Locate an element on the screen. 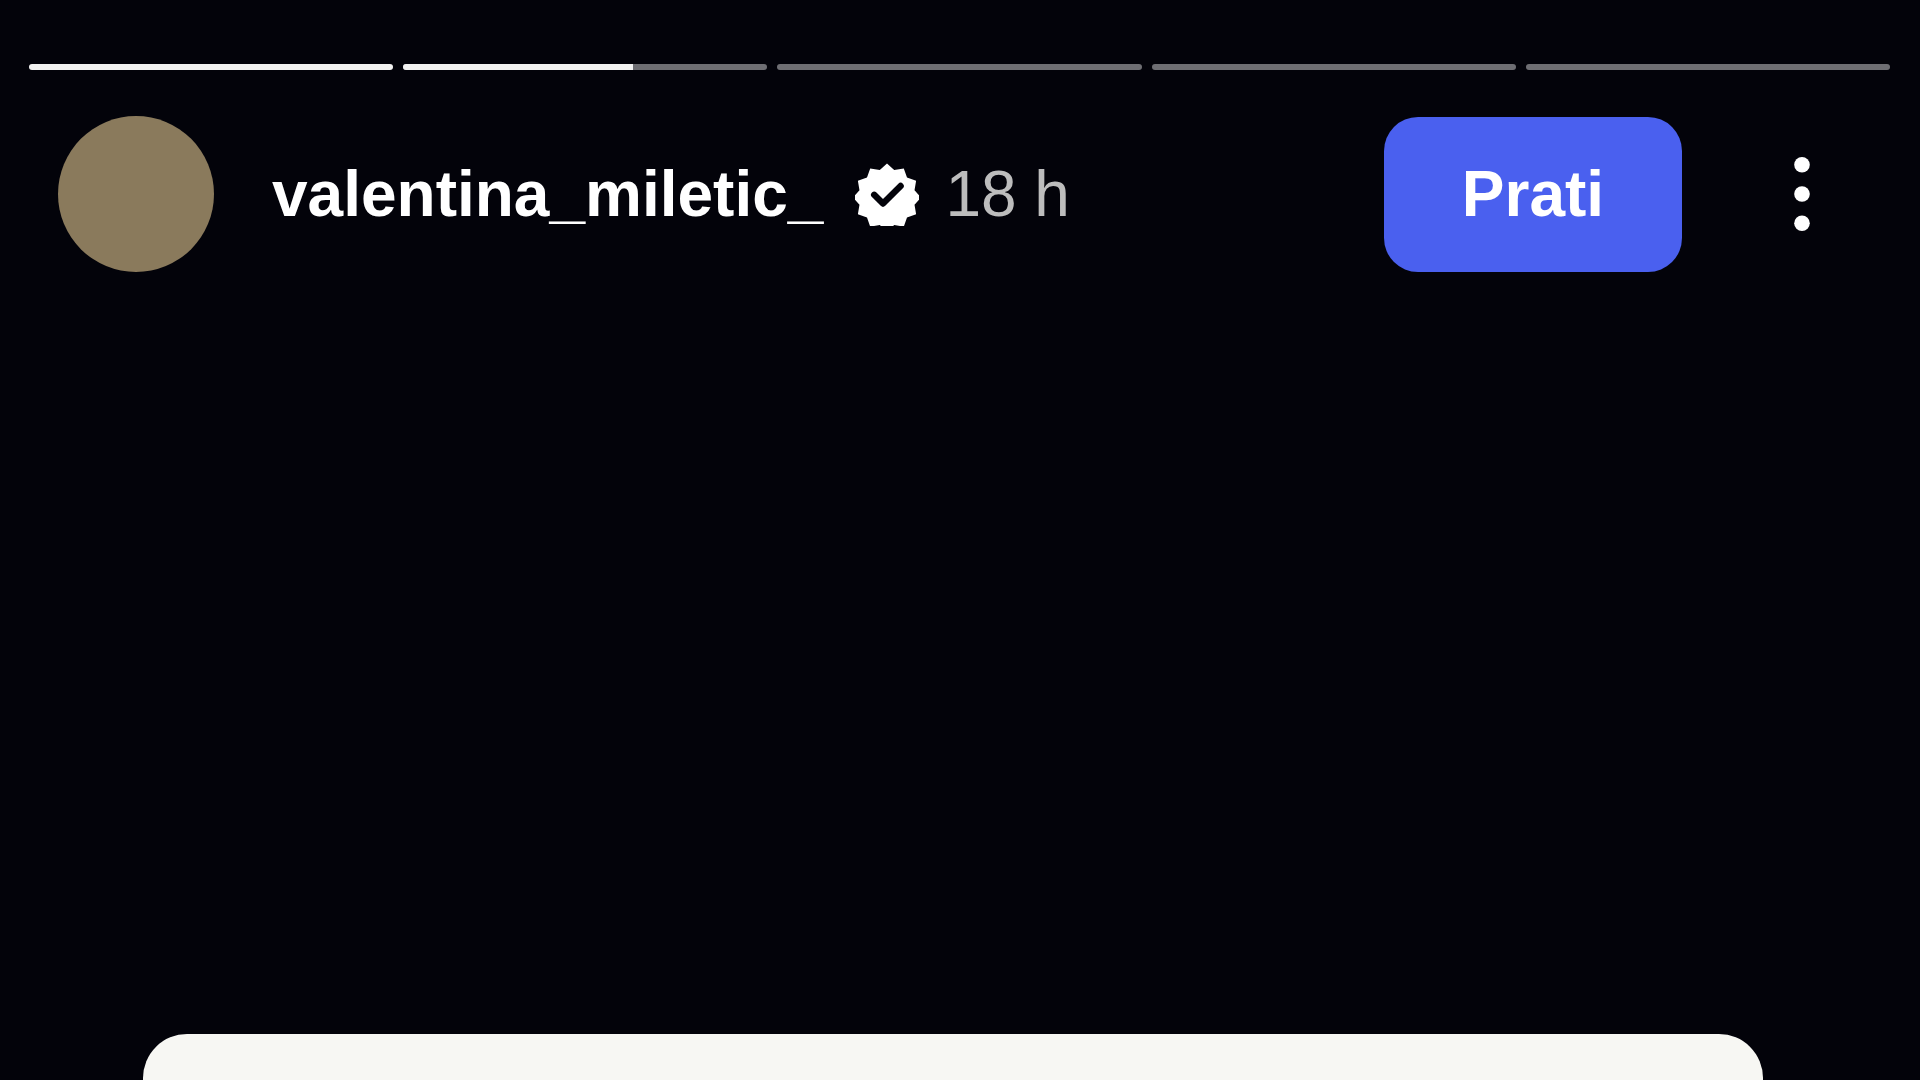  post-time: 18 h is located at coordinates (1007, 194).